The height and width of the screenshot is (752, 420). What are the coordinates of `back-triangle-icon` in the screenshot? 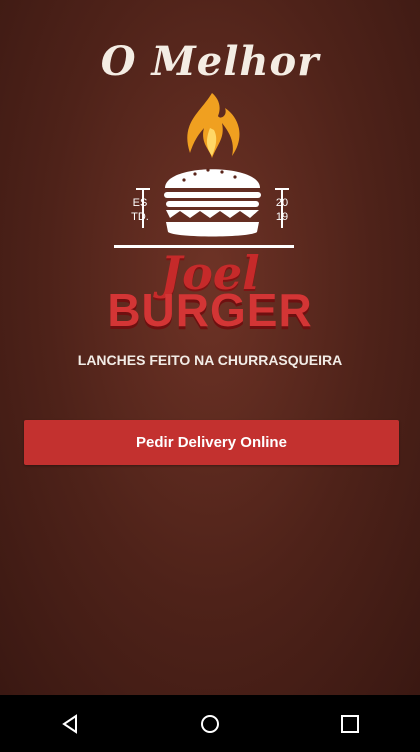 It's located at (69, 723).